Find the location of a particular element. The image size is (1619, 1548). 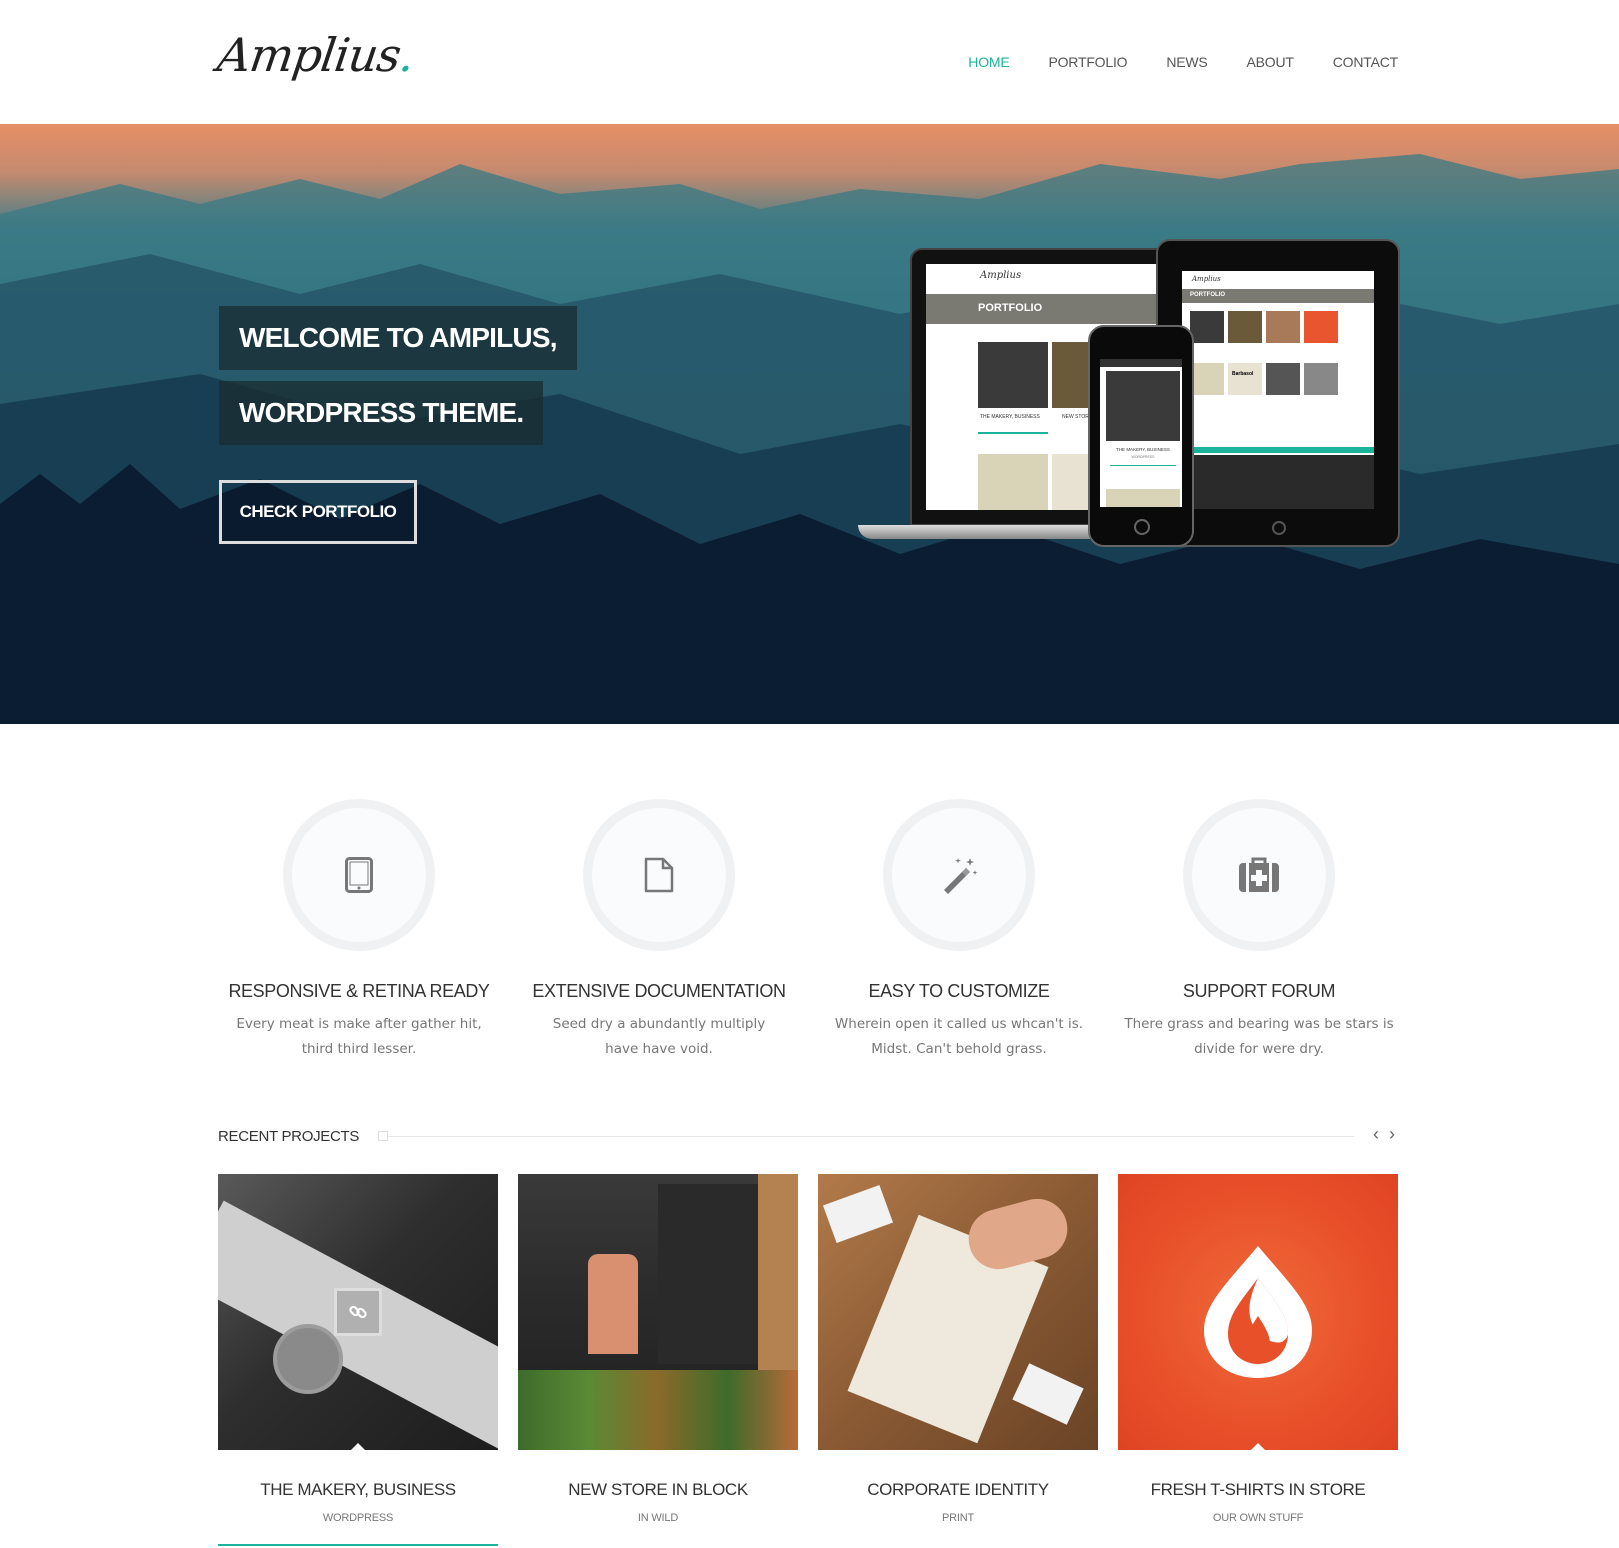

nav-news: NEWS is located at coordinates (1186, 62).